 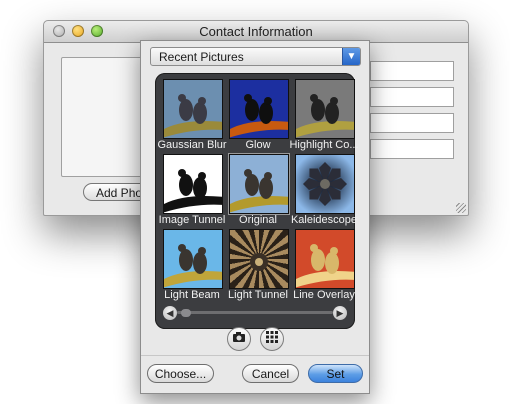 I want to click on scroll-right-icon: ▶, so click(x=340, y=313).